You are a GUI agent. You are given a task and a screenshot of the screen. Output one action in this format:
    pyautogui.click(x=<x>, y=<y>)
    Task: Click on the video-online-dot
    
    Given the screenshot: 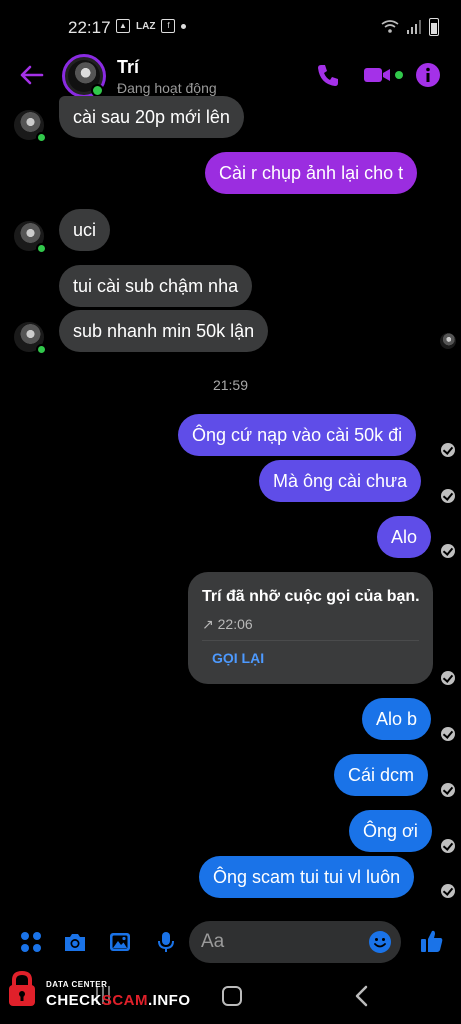 What is the action you would take?
    pyautogui.click(x=399, y=75)
    